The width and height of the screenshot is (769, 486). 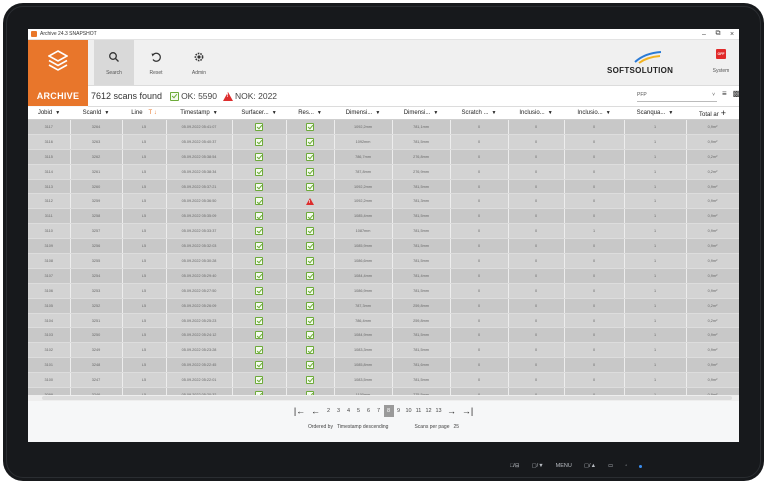 I want to click on table-cell: 3253, so click(x=96, y=291).